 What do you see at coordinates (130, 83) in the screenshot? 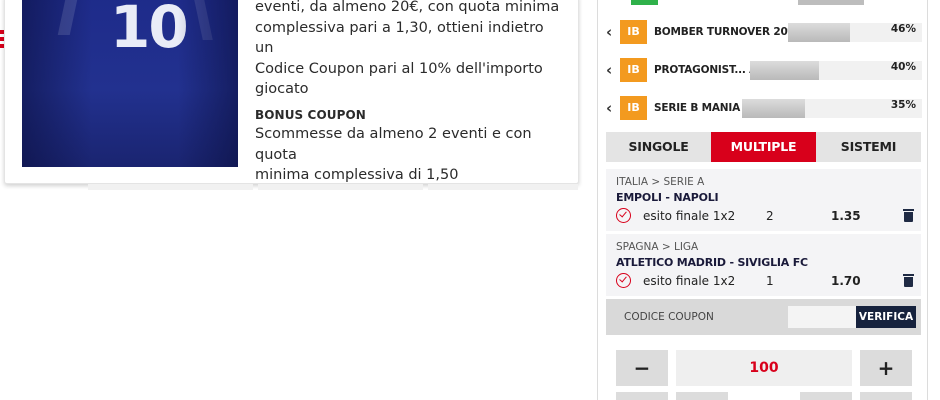
I see `promo-image: 10` at bounding box center [130, 83].